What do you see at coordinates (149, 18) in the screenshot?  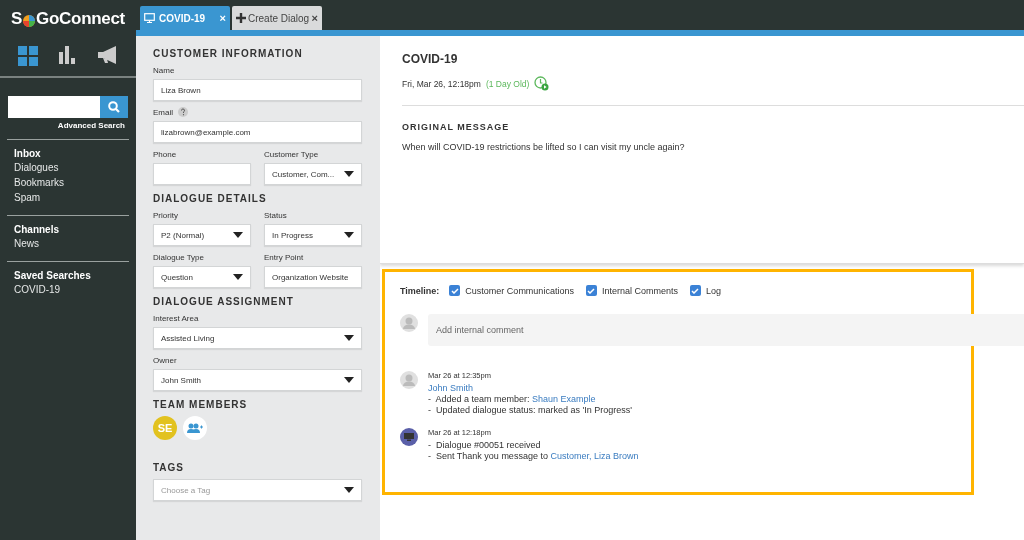 I see `monitor-icon` at bounding box center [149, 18].